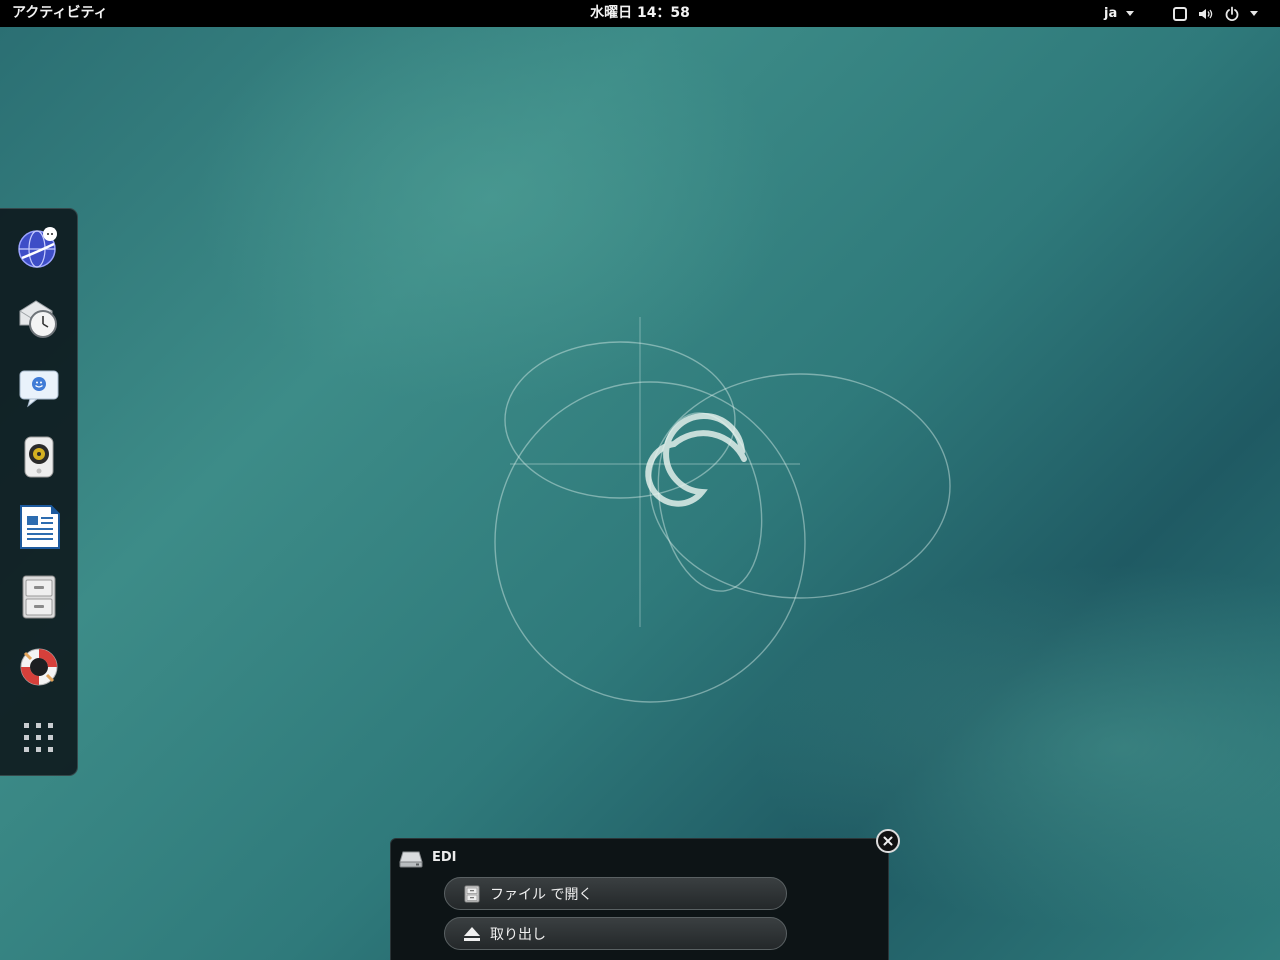  Describe the element at coordinates (1232, 14) in the screenshot. I see `power-icon` at that location.